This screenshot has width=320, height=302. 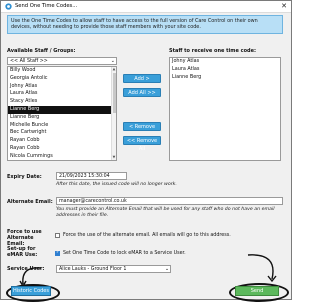 I want to click on available-staff-item: Michelle Buncle, so click(x=62, y=126).